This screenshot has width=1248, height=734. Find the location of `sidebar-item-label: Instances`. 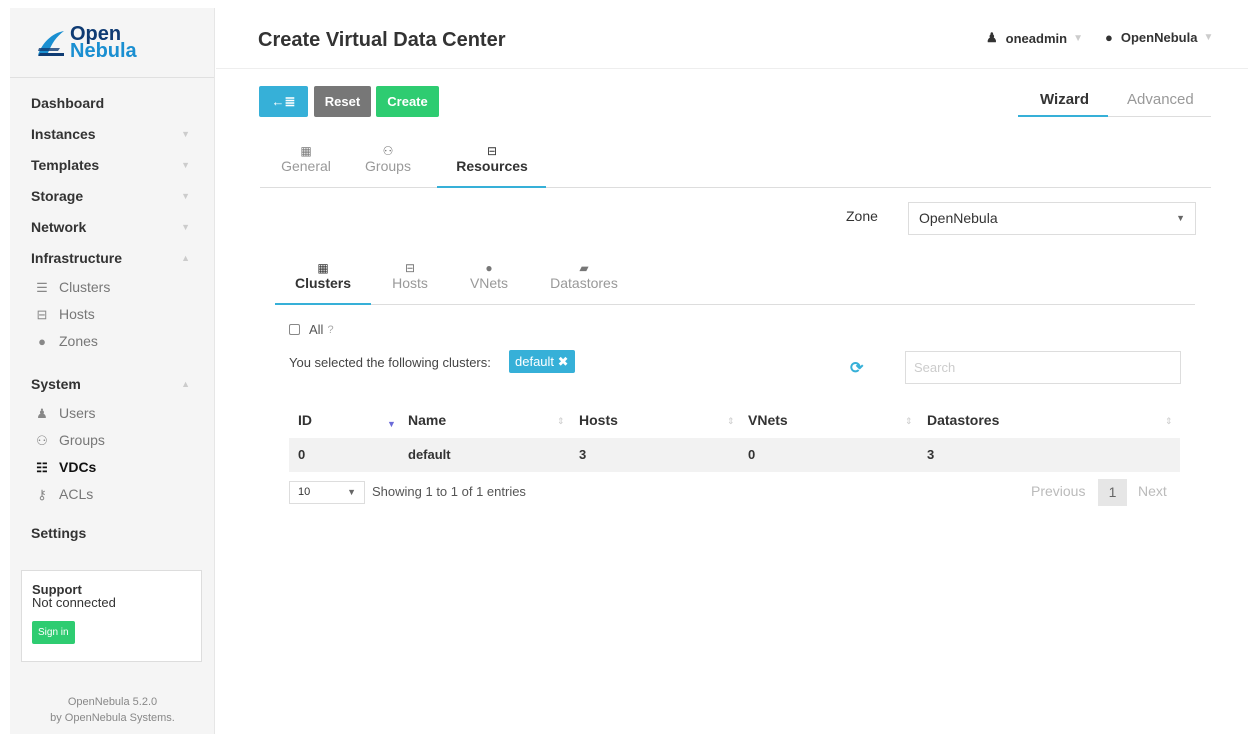

sidebar-item-label: Instances is located at coordinates (63, 134).